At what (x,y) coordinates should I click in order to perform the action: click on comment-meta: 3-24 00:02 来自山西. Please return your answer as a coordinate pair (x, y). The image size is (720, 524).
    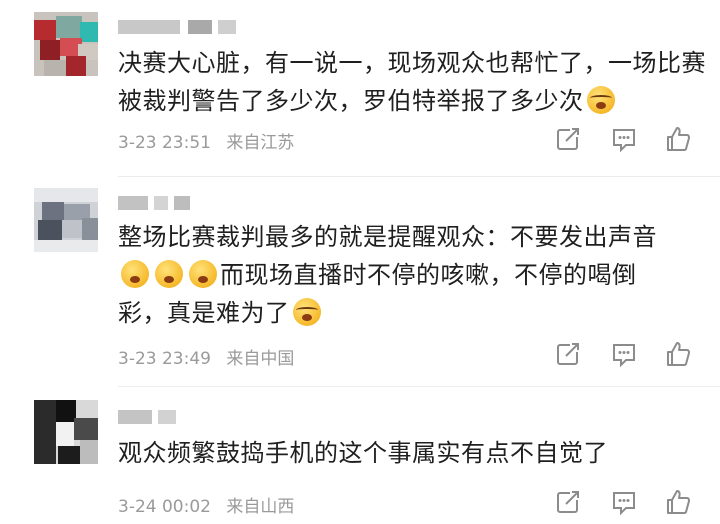
    Looking at the image, I should click on (211, 504).